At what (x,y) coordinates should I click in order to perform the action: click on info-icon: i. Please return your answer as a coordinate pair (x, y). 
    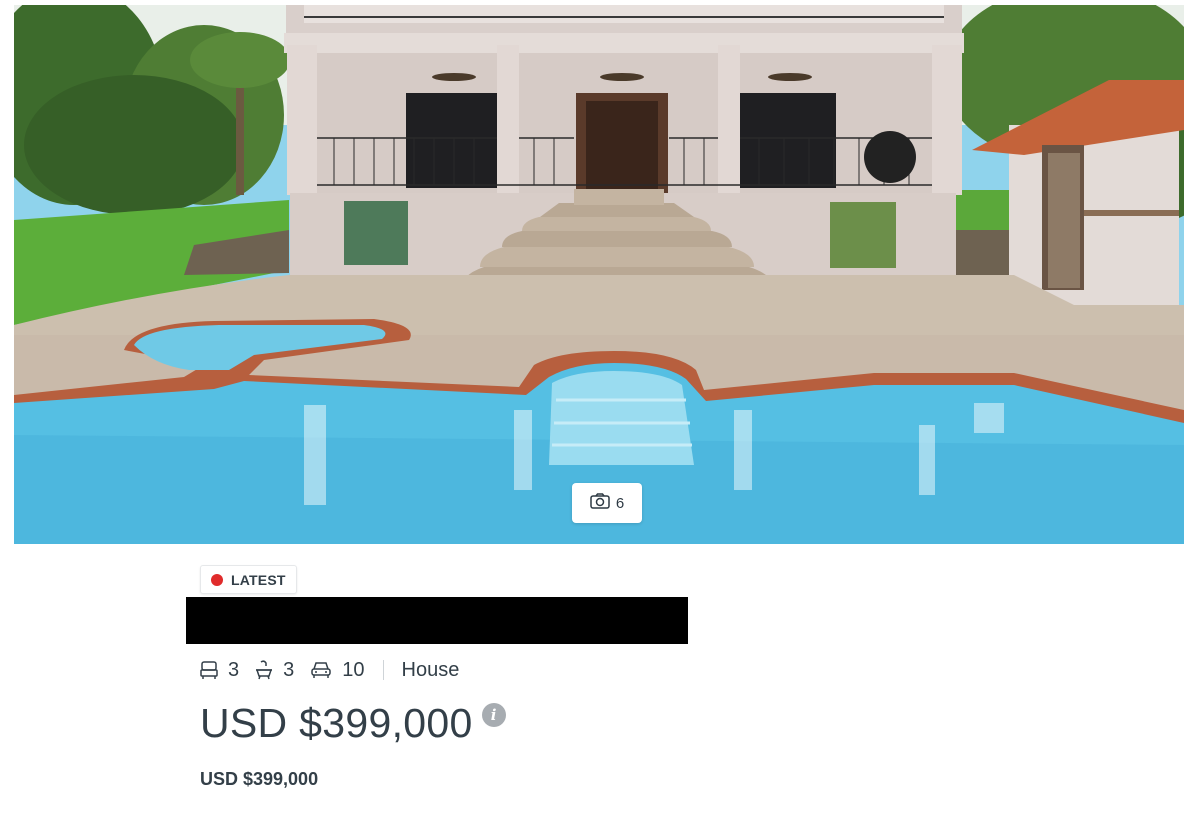
    Looking at the image, I should click on (493, 715).